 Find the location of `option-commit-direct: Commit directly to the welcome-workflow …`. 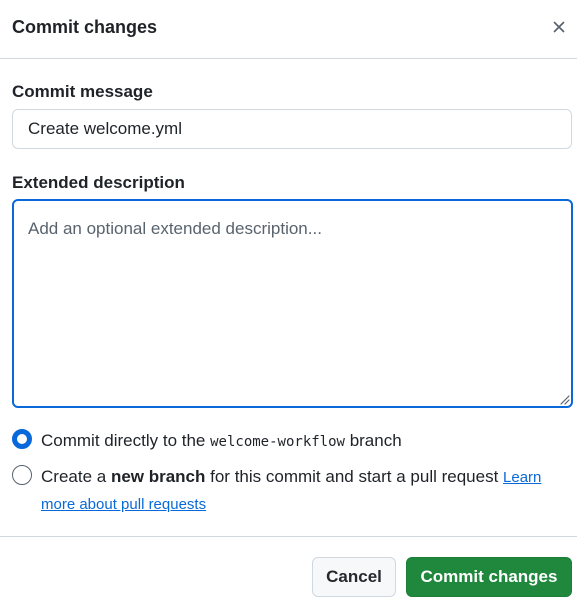

option-commit-direct: Commit directly to the welcome-workflow … is located at coordinates (207, 441).